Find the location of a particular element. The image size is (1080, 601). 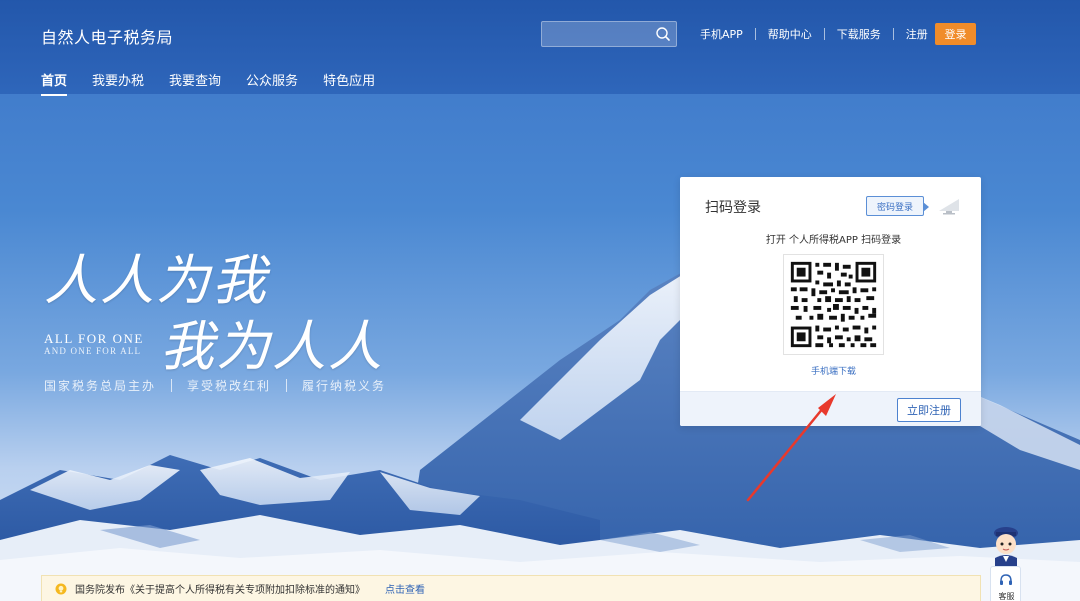

tagline-item: 履行纳税义务 is located at coordinates (344, 386).